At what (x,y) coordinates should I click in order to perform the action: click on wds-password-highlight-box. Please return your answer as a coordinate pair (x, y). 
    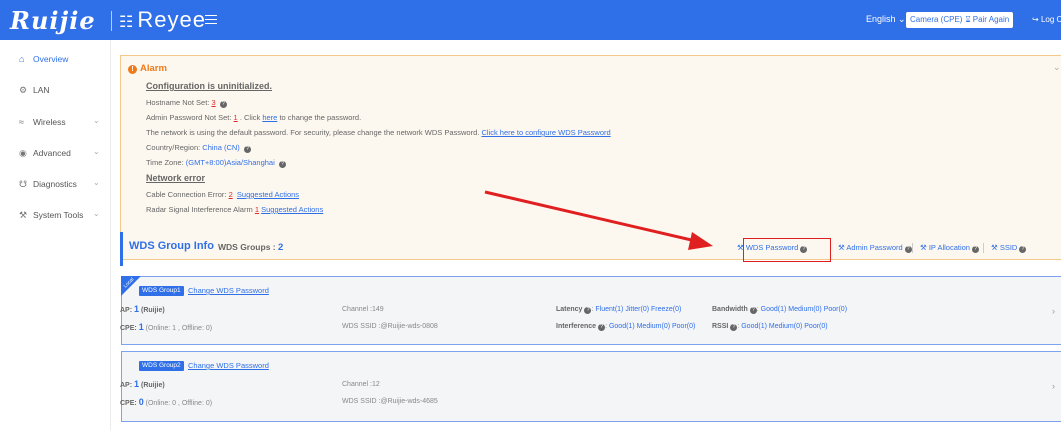
    Looking at the image, I should click on (787, 250).